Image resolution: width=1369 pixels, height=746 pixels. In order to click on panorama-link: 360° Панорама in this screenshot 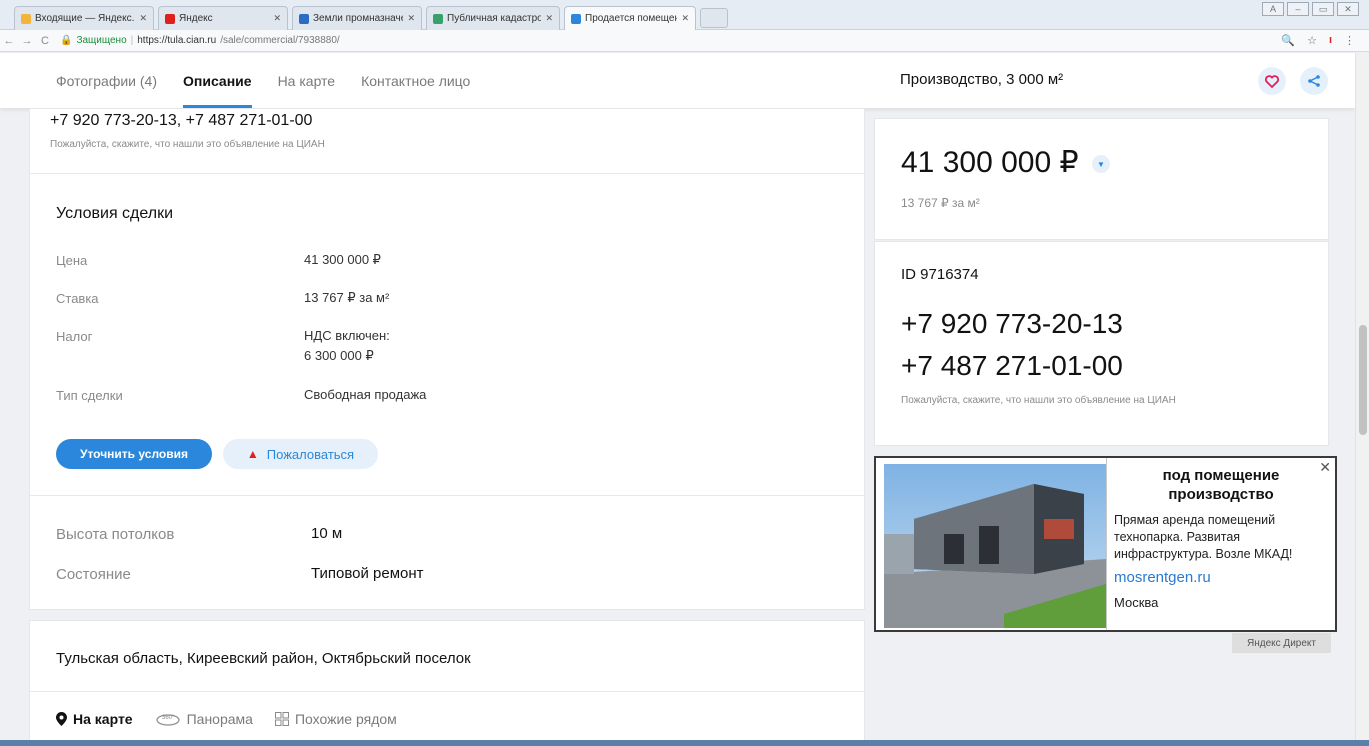, I will do `click(204, 719)`.